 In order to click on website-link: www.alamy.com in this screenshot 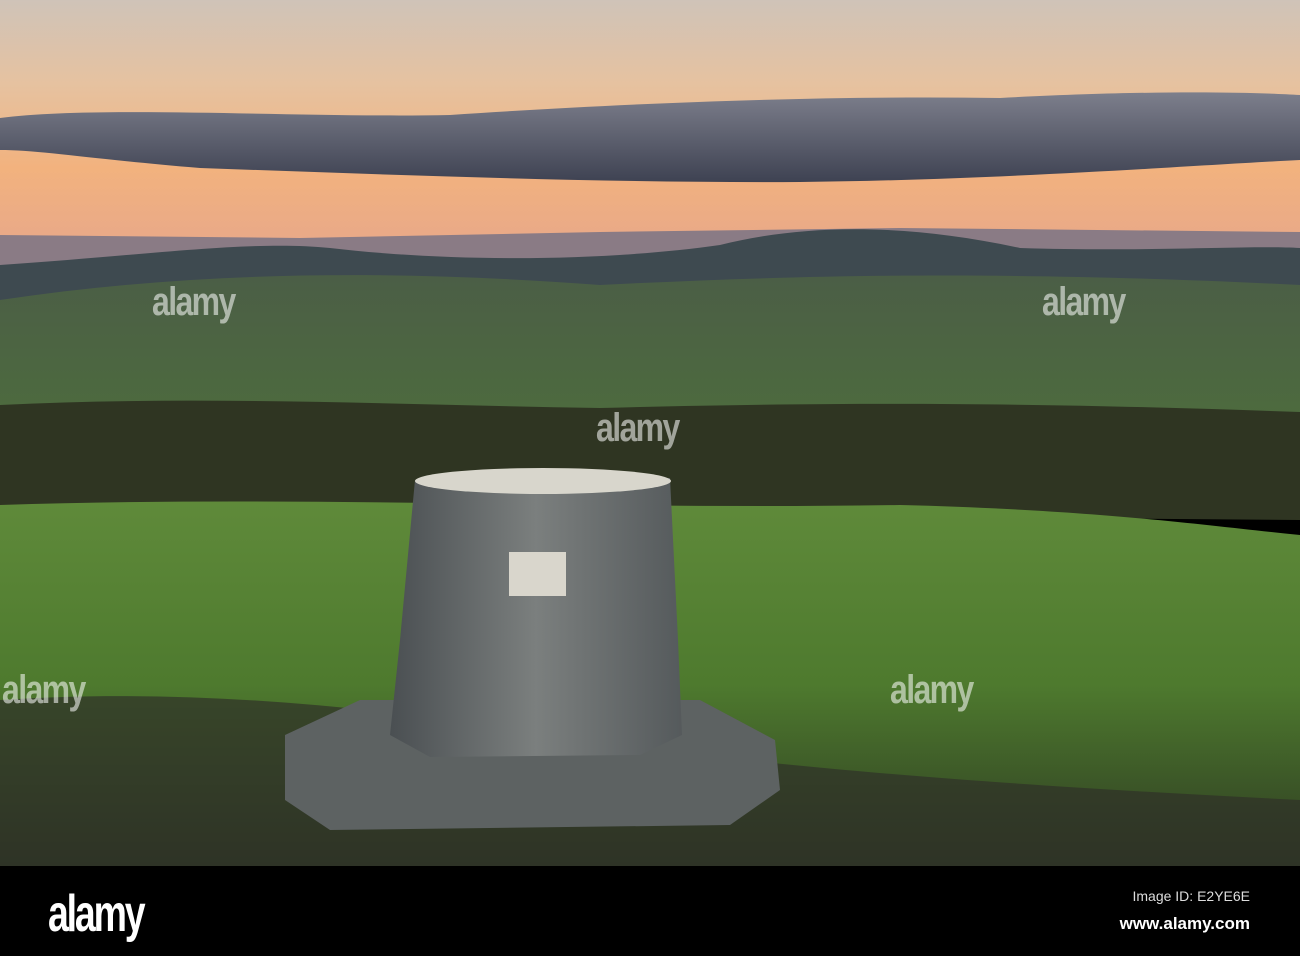, I will do `click(1185, 924)`.